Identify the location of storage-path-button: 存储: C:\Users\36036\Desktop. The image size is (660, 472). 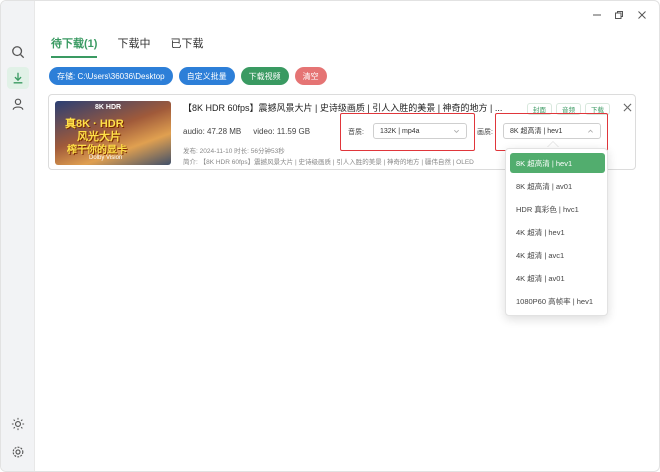
(111, 76).